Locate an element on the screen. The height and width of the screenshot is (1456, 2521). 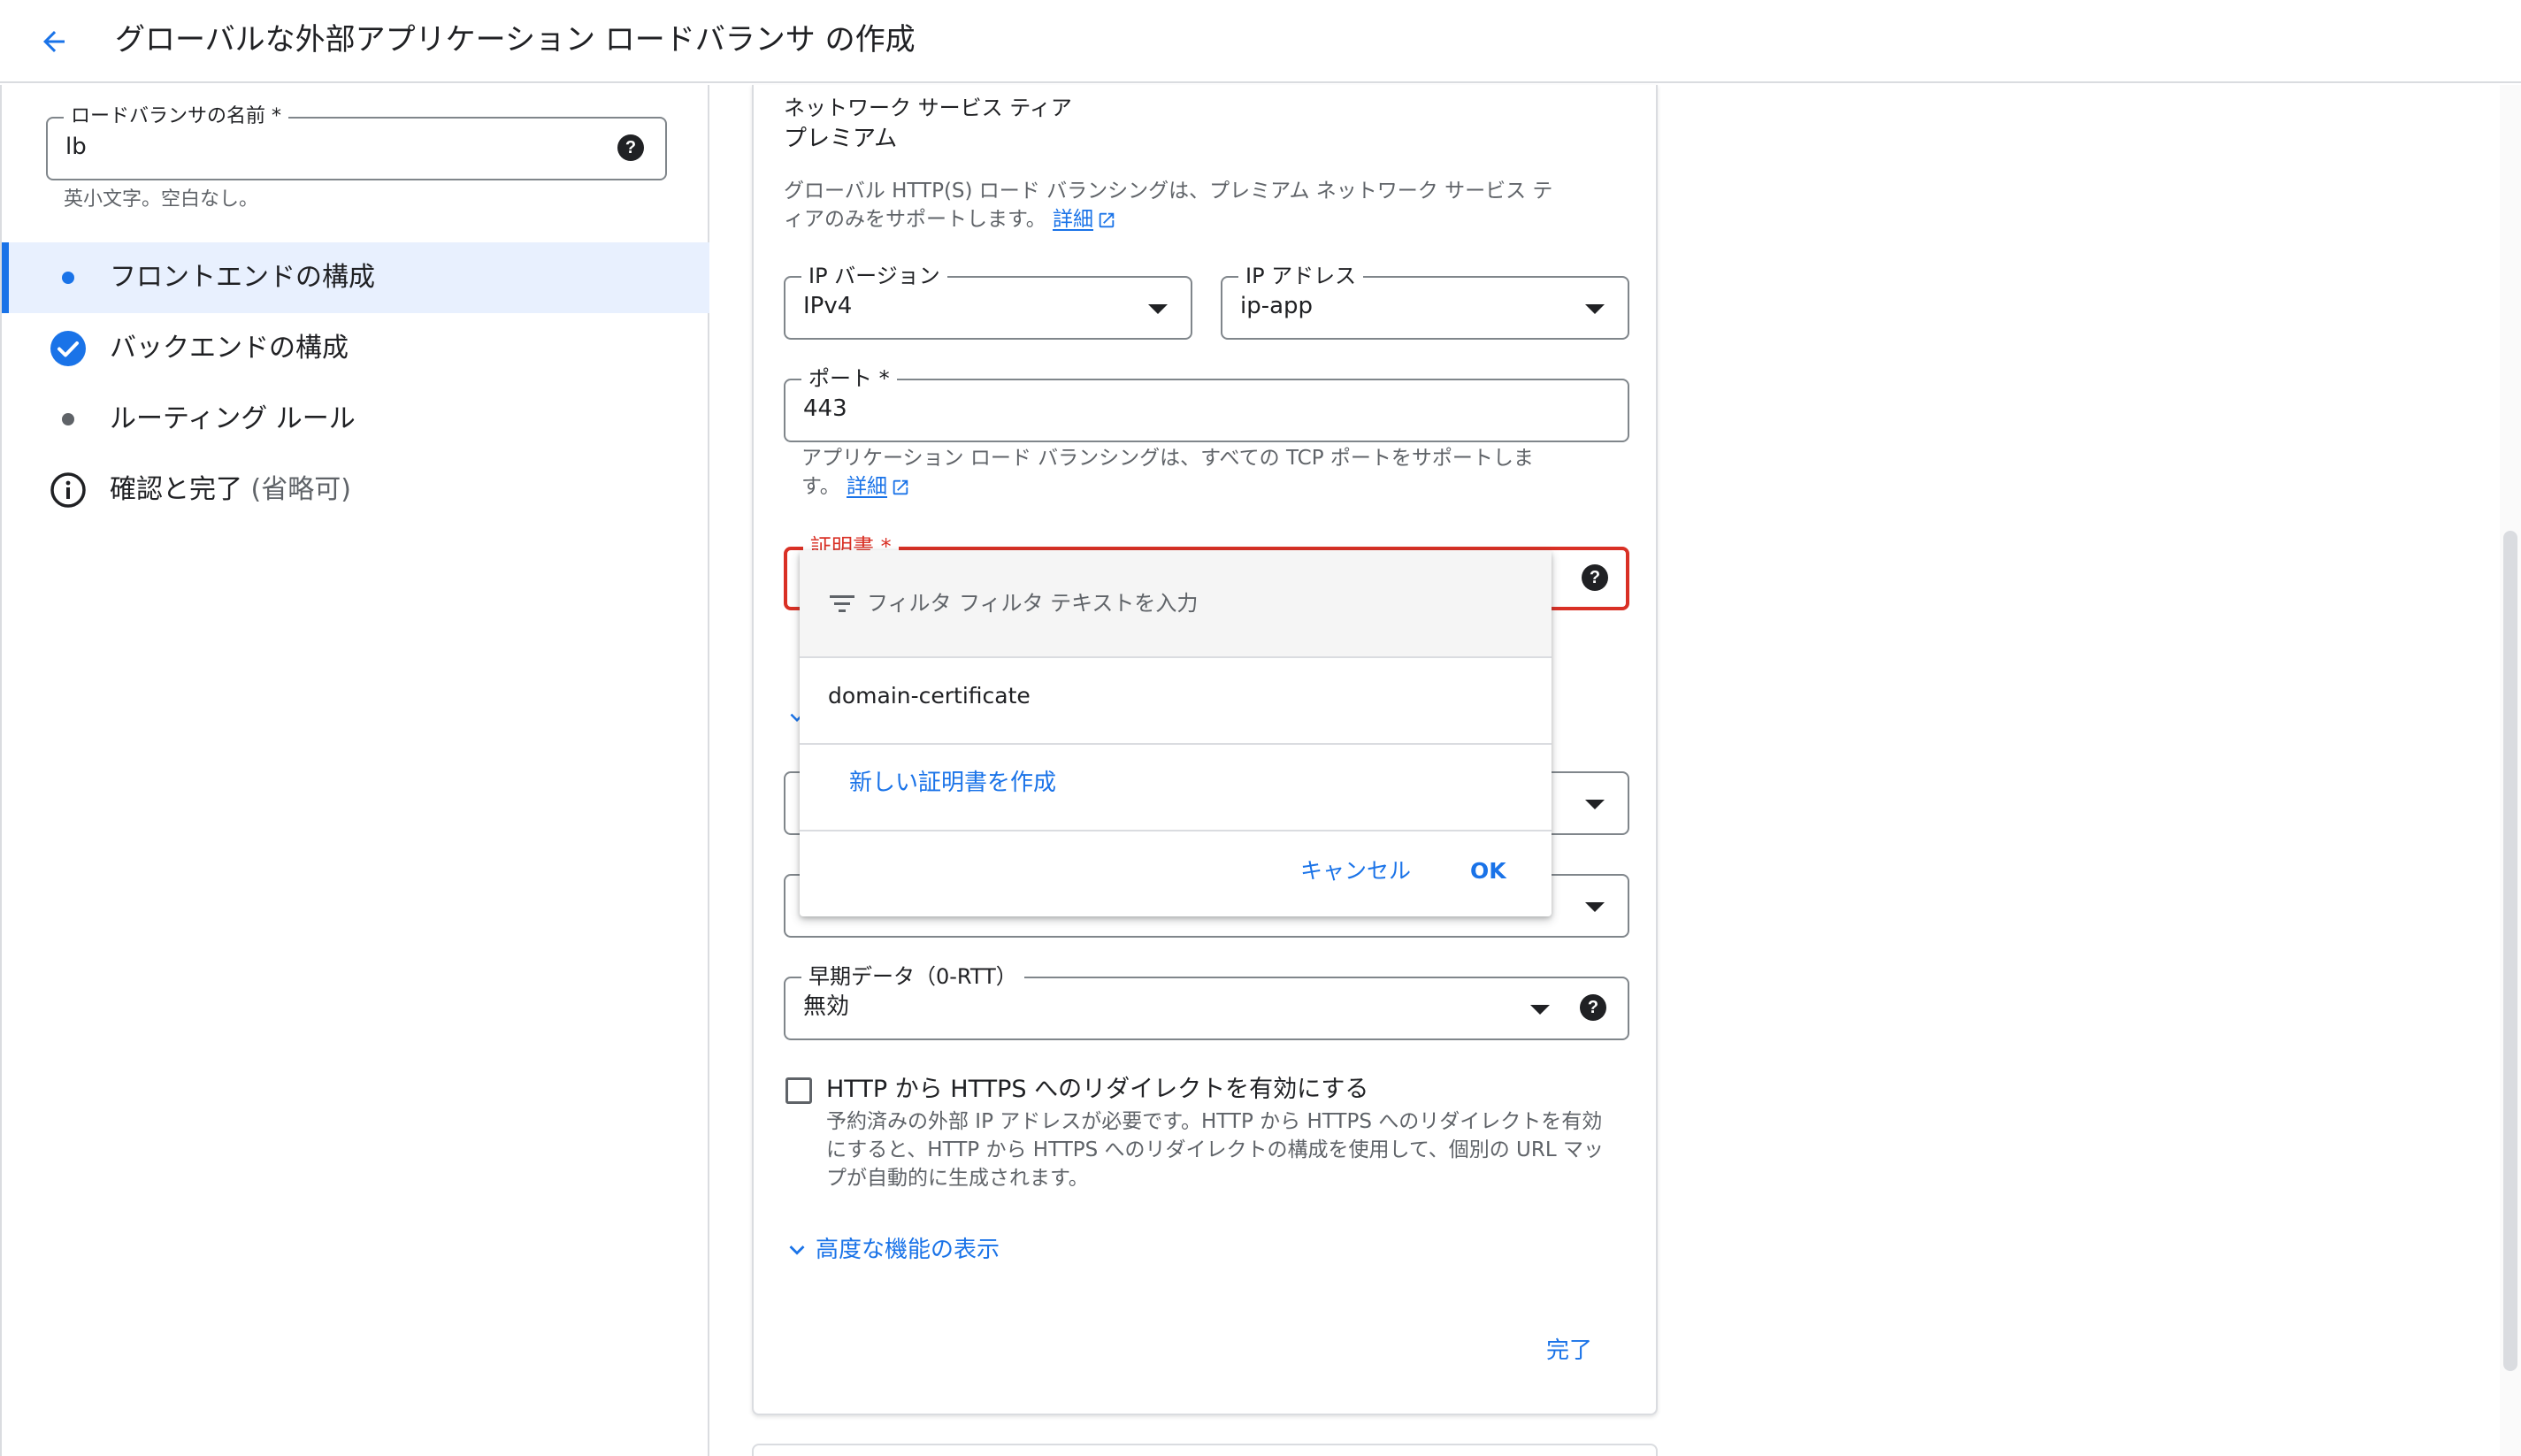
cancel-button: キャンセル is located at coordinates (1355, 871).